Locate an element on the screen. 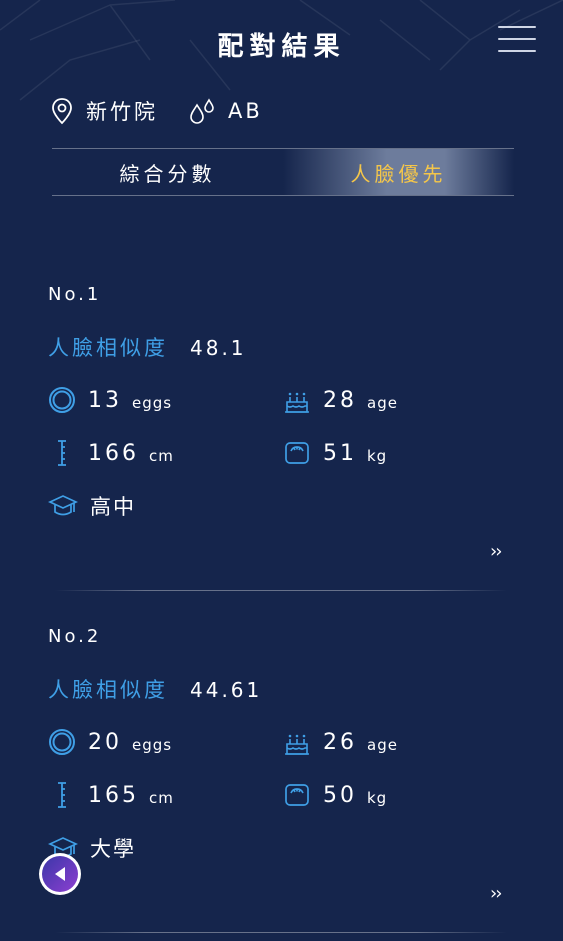 The width and height of the screenshot is (563, 941). back-button is located at coordinates (60, 874).